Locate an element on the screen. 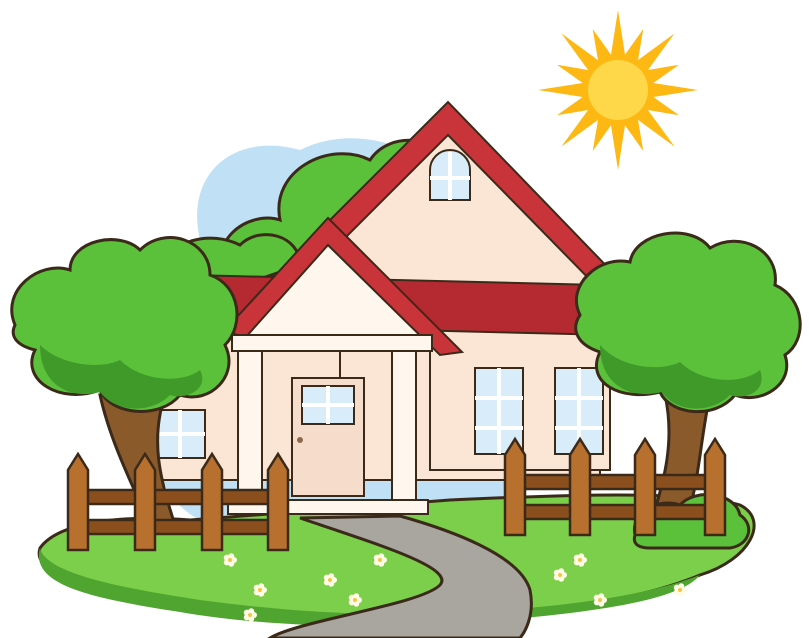 The height and width of the screenshot is (638, 809). porch-beam is located at coordinates (332, 343).